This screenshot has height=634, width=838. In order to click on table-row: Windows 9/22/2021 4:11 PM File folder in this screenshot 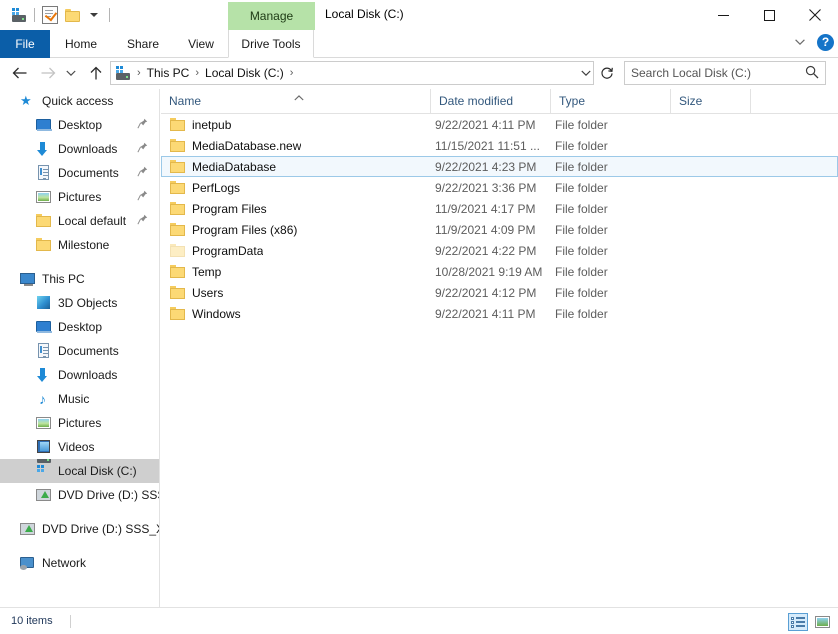, I will do `click(499, 313)`.